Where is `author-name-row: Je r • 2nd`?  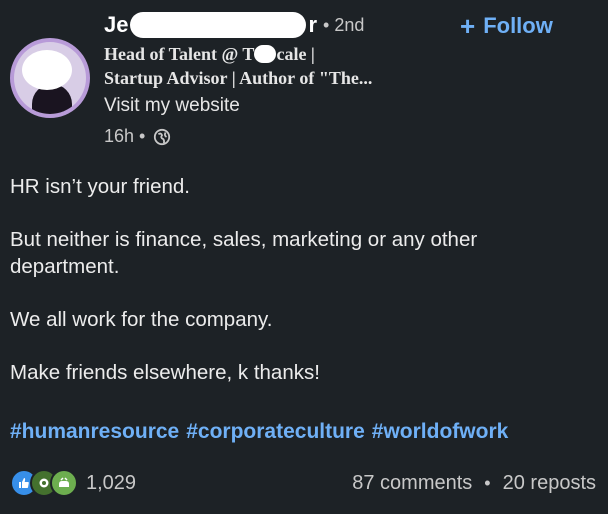 author-name-row: Je r • 2nd is located at coordinates (234, 25).